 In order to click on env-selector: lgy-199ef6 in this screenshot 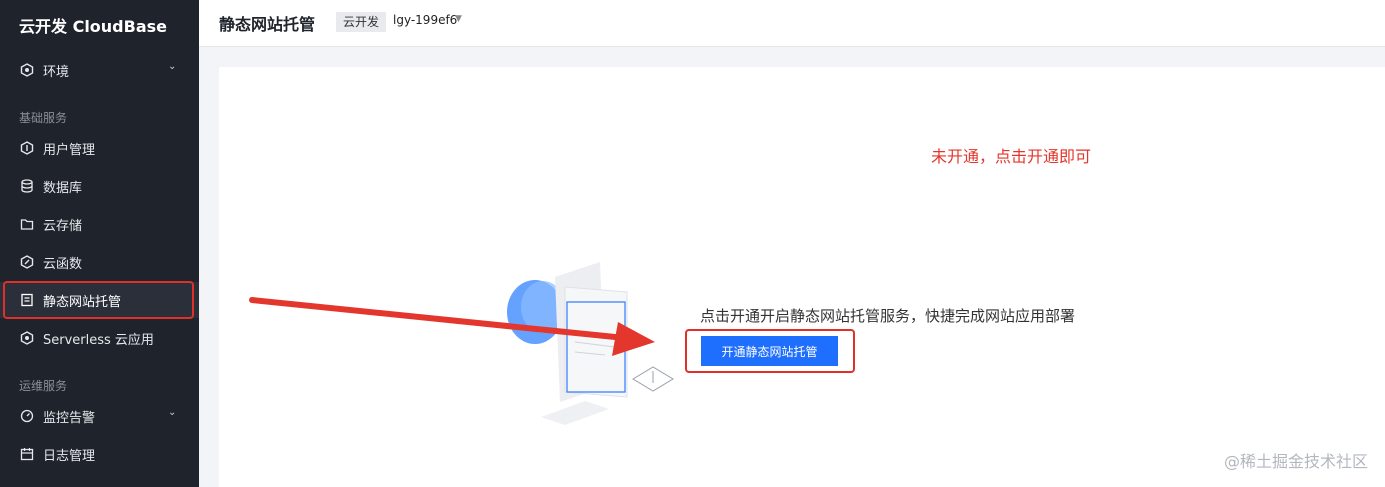, I will do `click(425, 20)`.